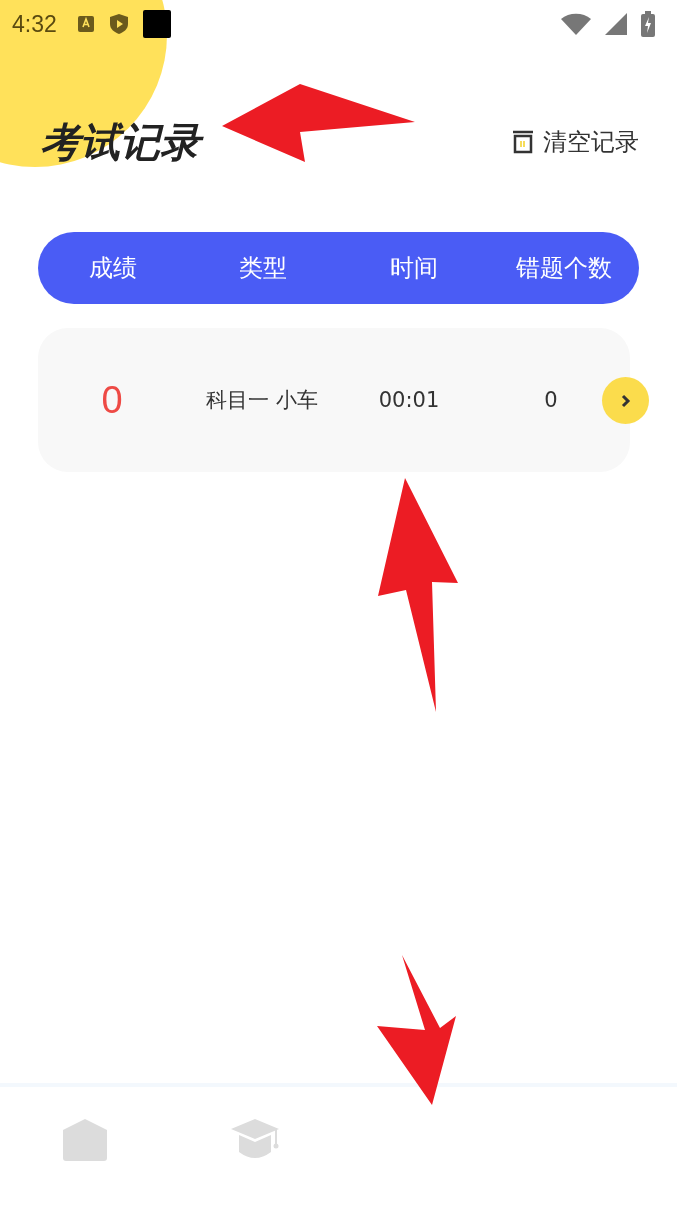  I want to click on column-header: 错题个数, so click(563, 268).